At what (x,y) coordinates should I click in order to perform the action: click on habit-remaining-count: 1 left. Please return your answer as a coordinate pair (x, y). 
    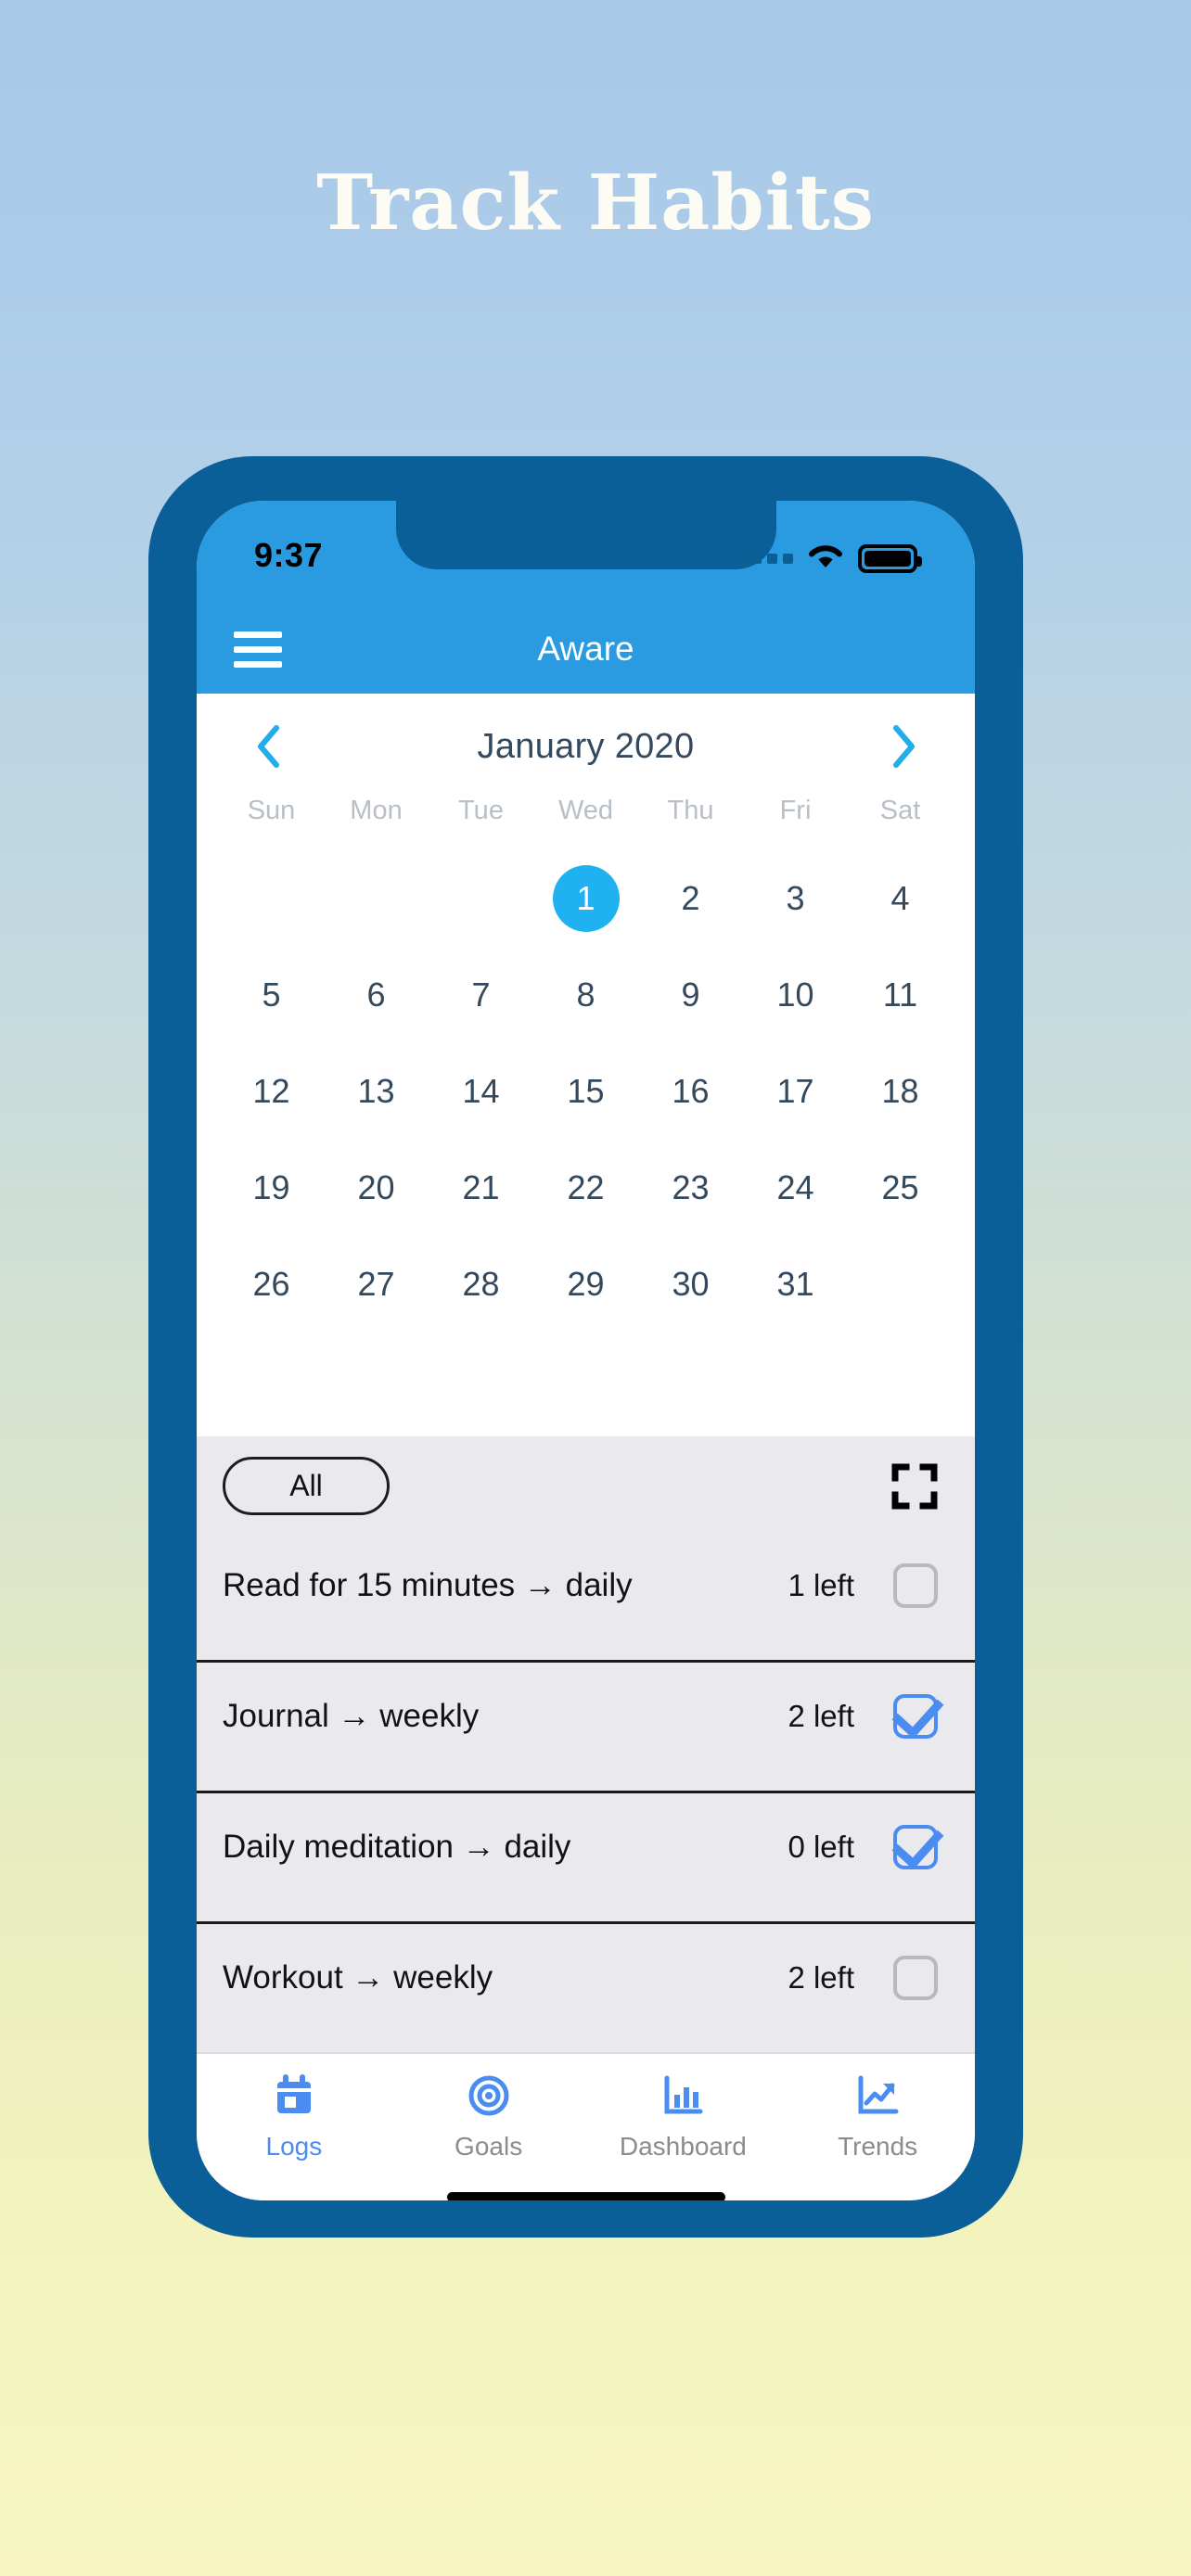
    Looking at the image, I should click on (821, 1585).